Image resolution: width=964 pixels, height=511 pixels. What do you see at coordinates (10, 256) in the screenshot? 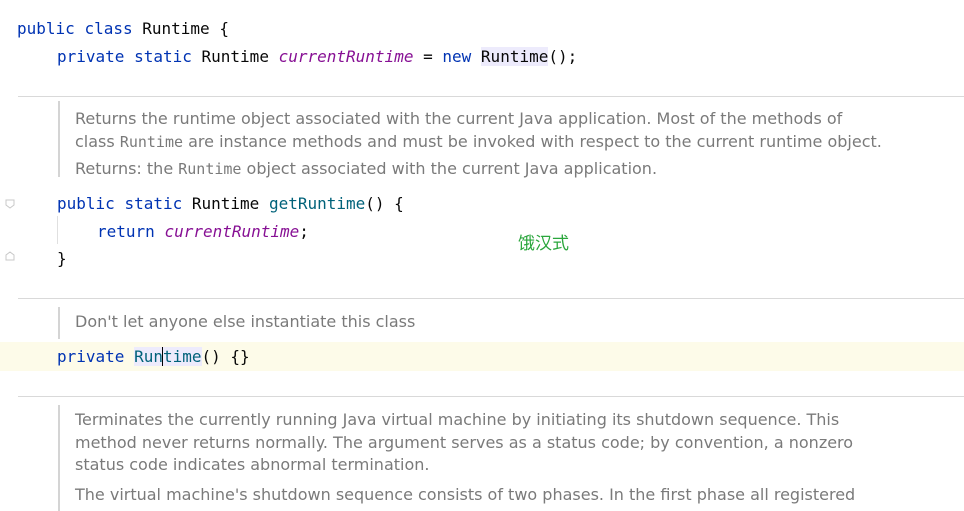
I see `fold-end-icon` at bounding box center [10, 256].